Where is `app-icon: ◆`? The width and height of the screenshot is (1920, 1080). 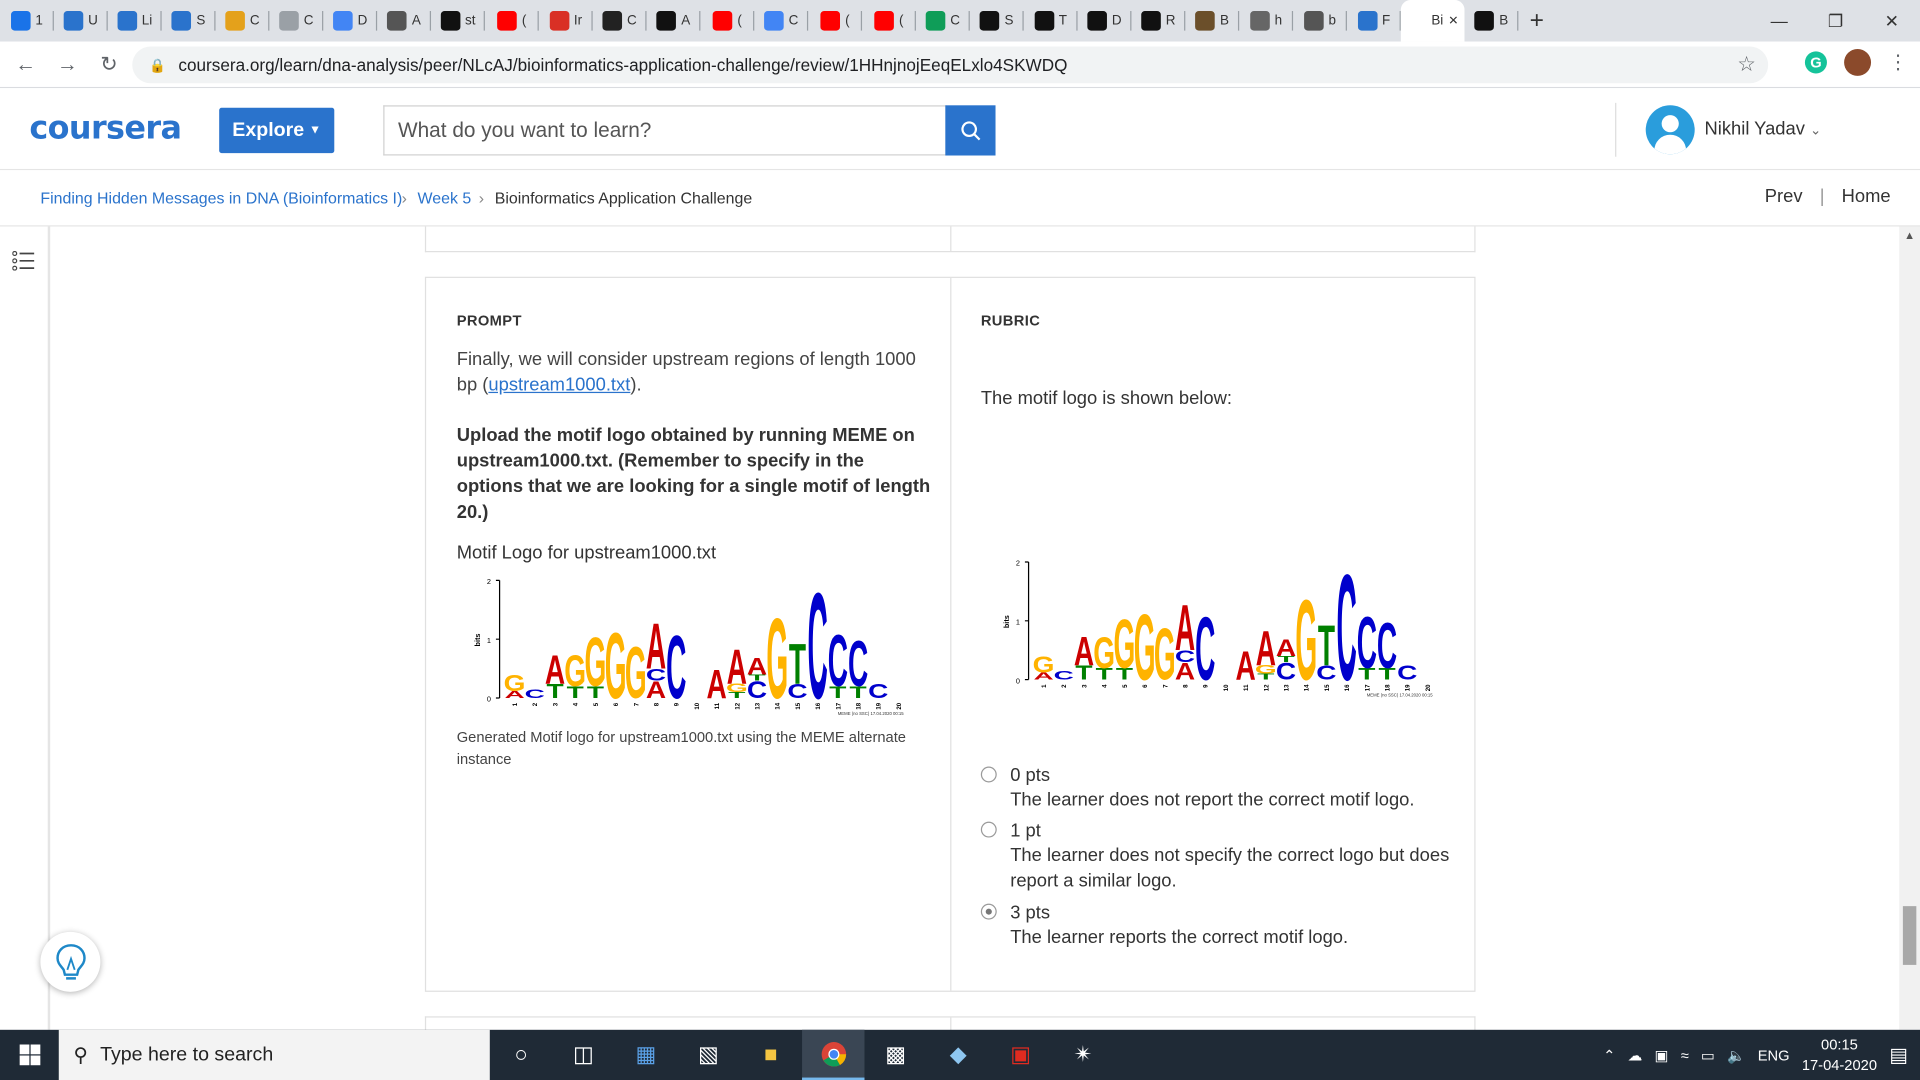 app-icon: ◆ is located at coordinates (958, 1055).